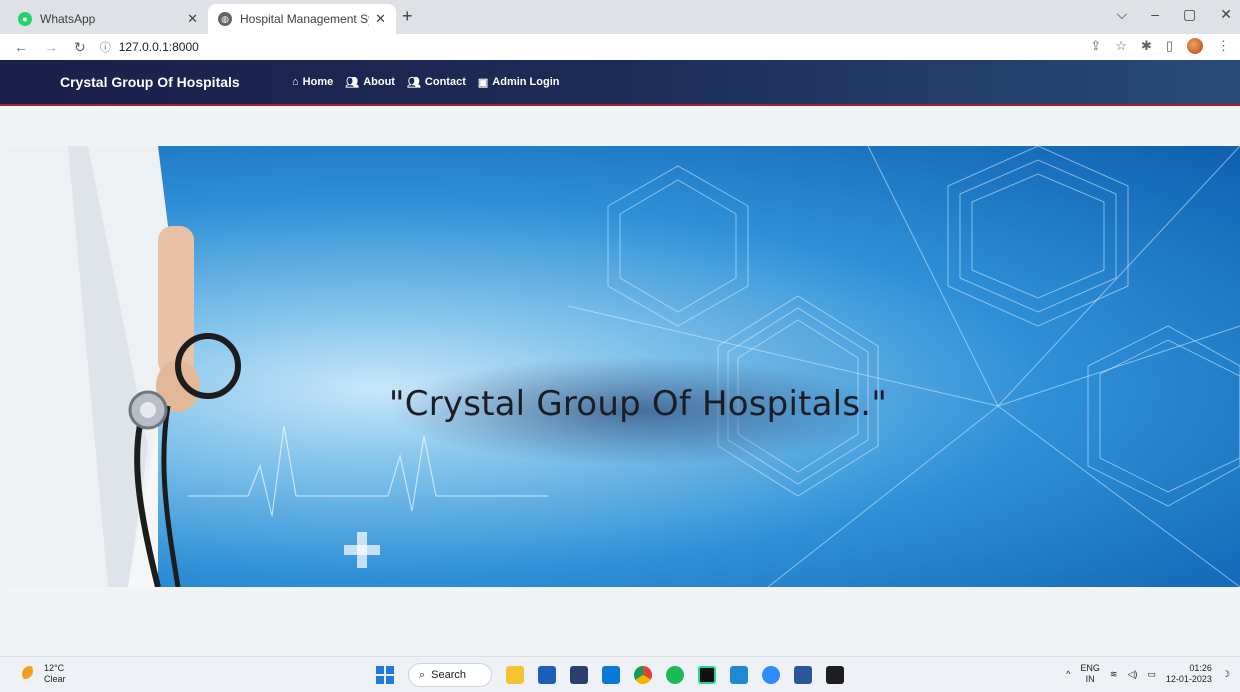 Image resolution: width=1240 pixels, height=692 pixels. What do you see at coordinates (1090, 668) in the screenshot?
I see `language-code: ENG` at bounding box center [1090, 668].